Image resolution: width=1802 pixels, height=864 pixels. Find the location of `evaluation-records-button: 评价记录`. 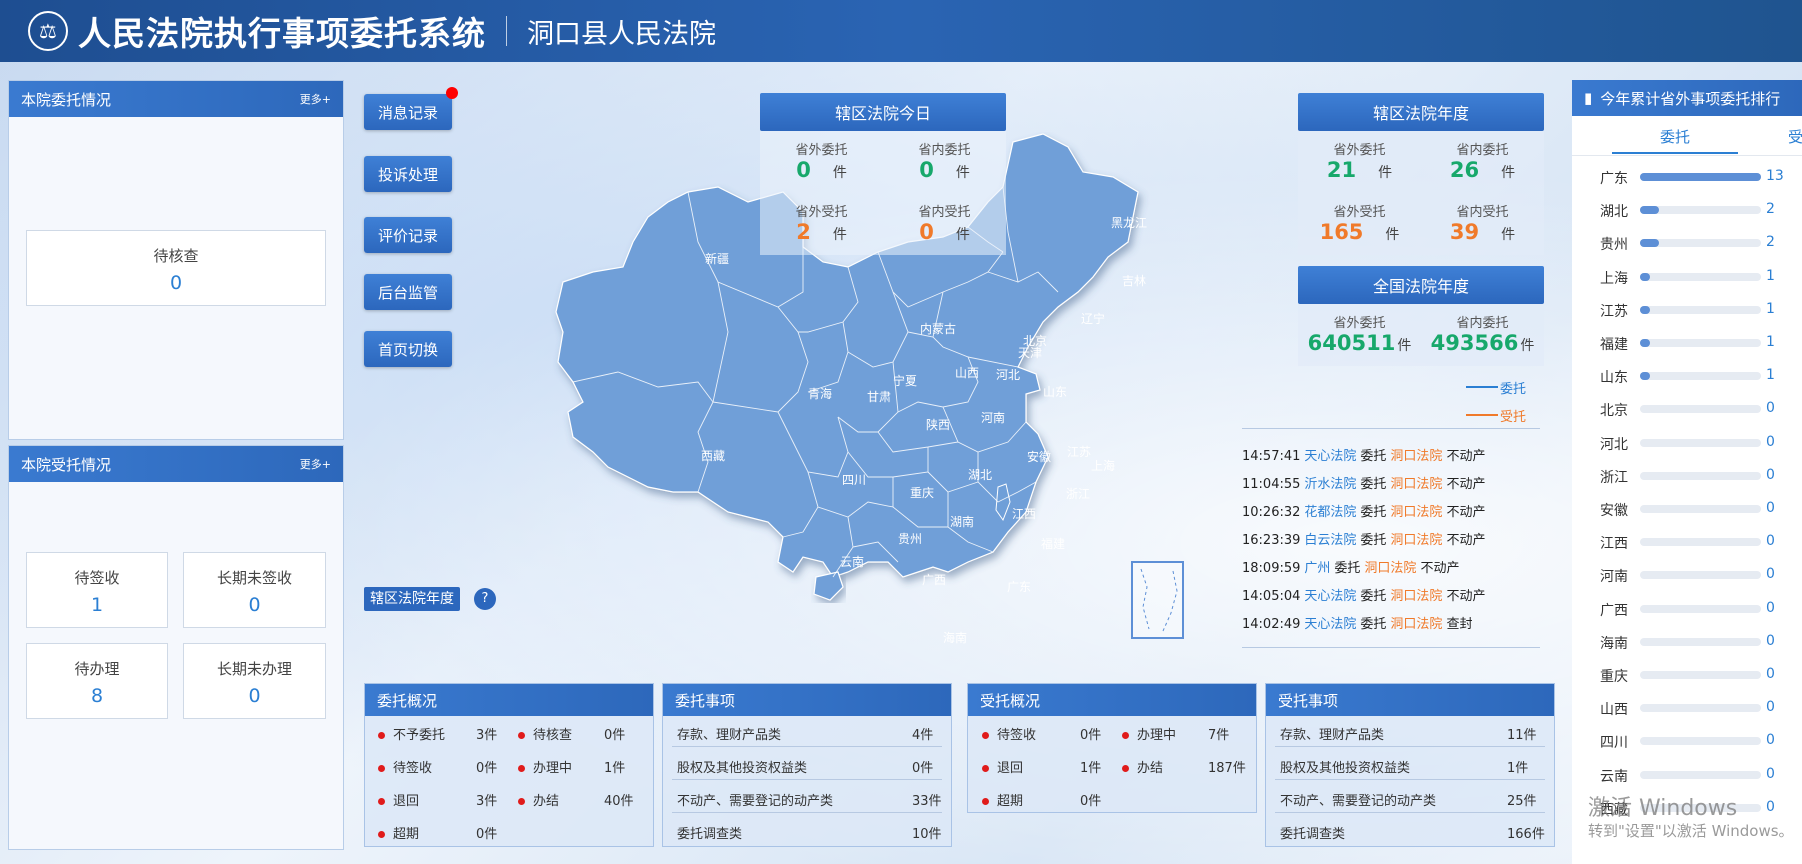

evaluation-records-button: 评价记录 is located at coordinates (408, 235).